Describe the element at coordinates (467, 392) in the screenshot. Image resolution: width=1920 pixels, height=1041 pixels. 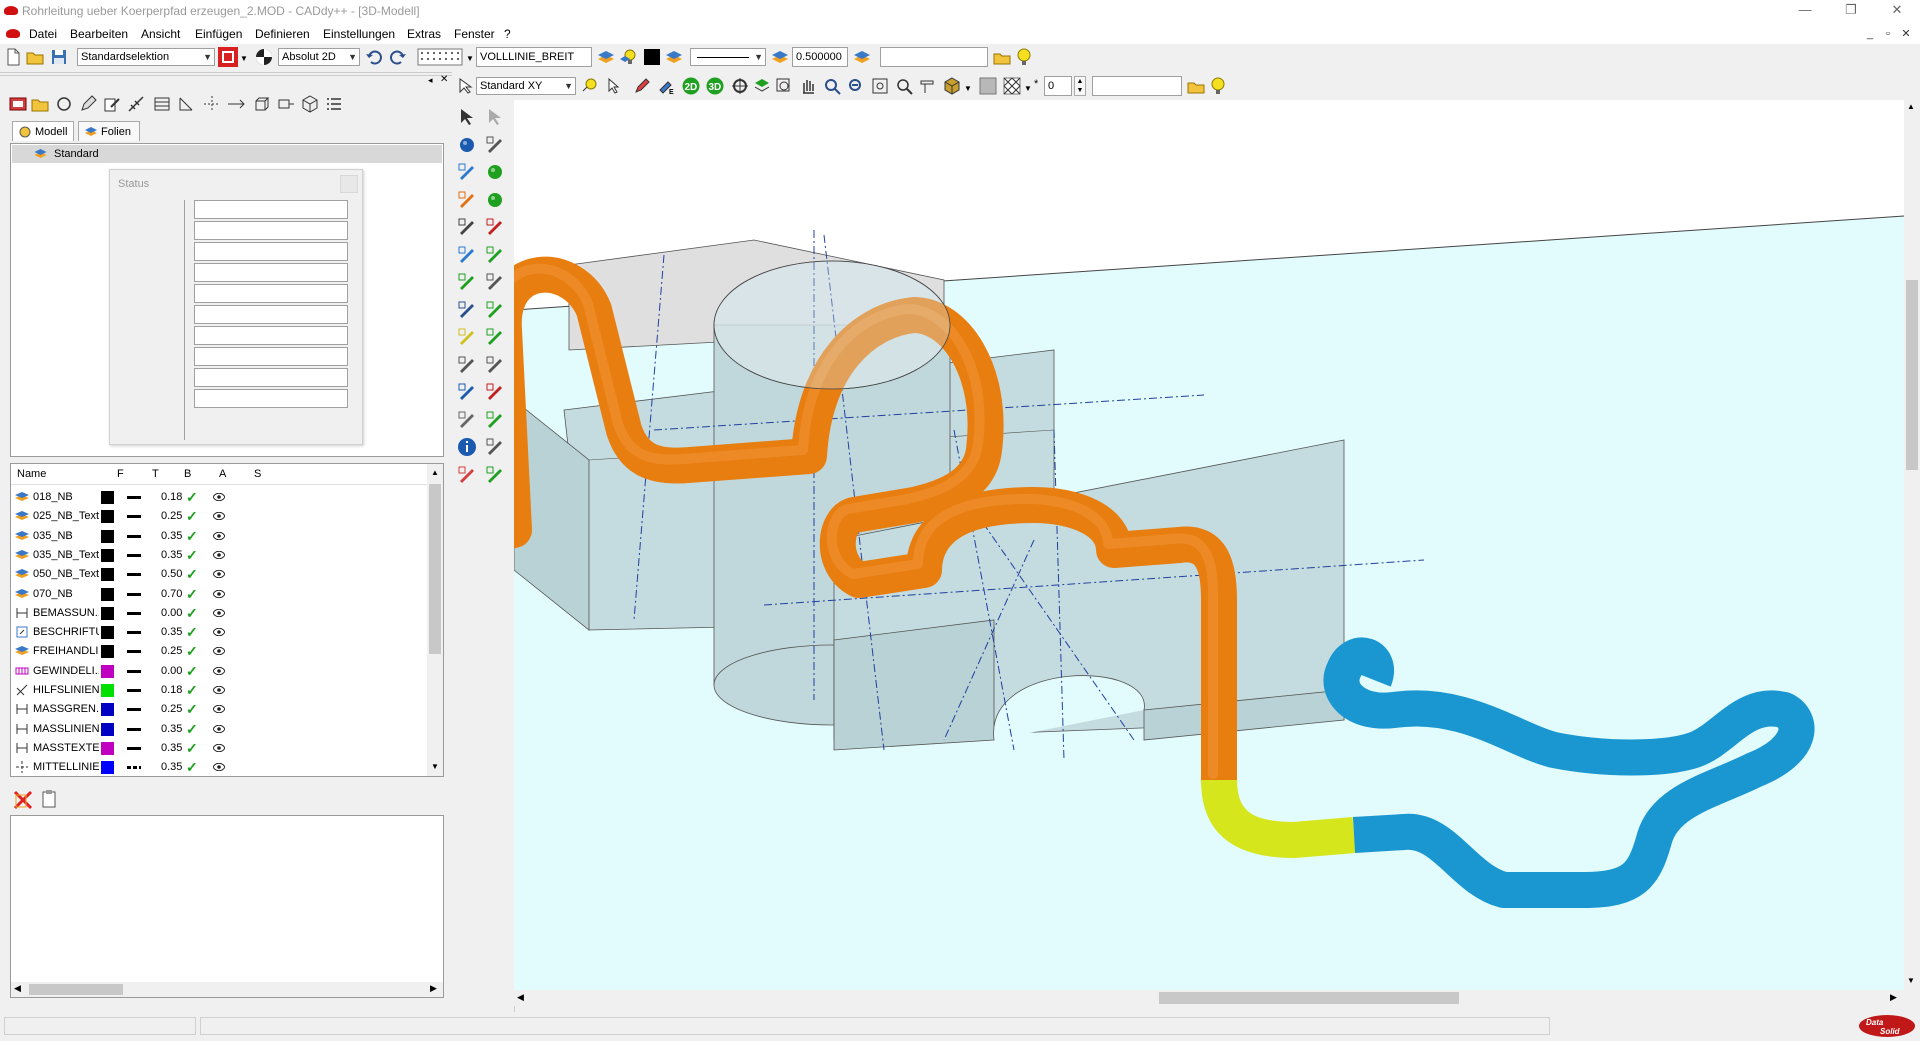
I see `text-ab-icon` at that location.